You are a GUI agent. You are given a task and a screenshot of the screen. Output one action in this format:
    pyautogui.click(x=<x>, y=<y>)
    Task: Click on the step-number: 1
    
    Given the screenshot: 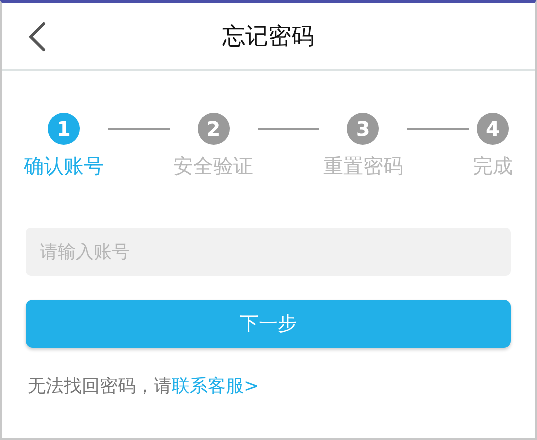 What is the action you would take?
    pyautogui.click(x=64, y=129)
    